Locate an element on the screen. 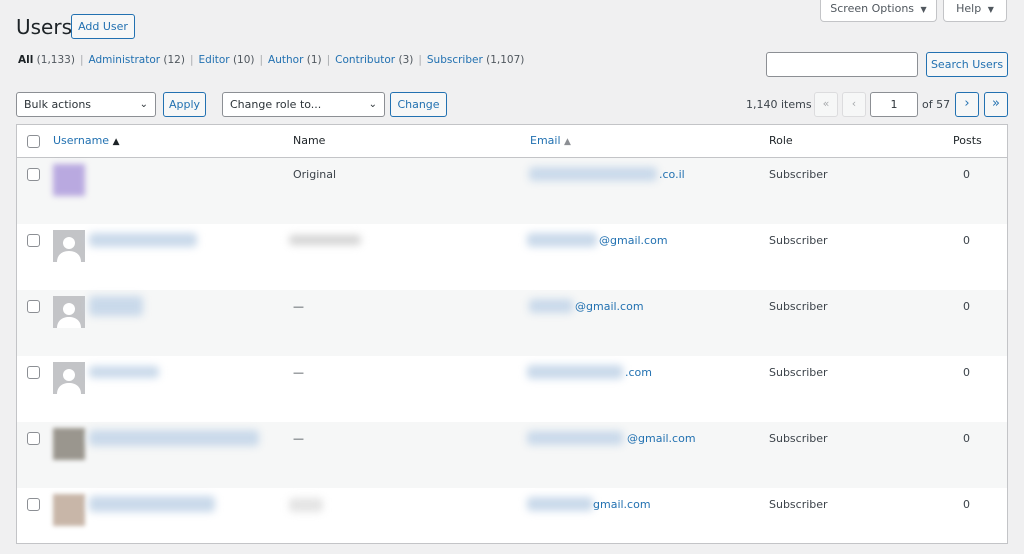 This screenshot has width=1024, height=554. current-page-input: 1 is located at coordinates (894, 104).